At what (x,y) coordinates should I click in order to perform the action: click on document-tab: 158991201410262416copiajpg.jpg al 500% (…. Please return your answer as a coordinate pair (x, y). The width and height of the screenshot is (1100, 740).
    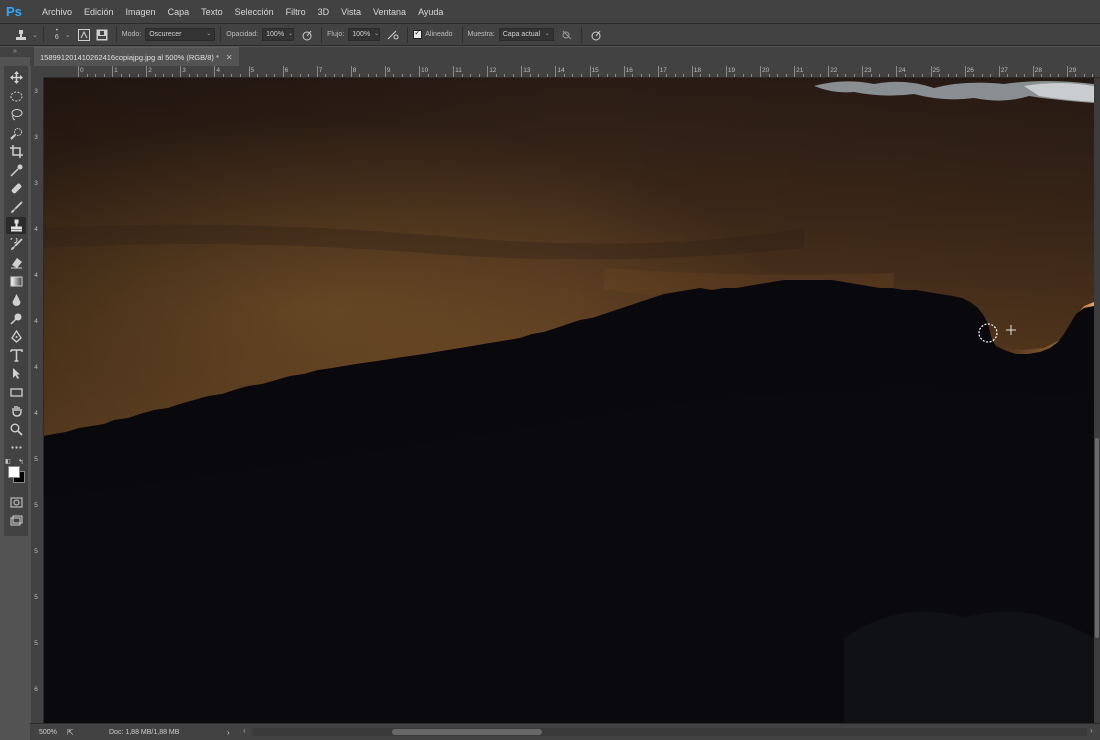
    Looking at the image, I should click on (136, 56).